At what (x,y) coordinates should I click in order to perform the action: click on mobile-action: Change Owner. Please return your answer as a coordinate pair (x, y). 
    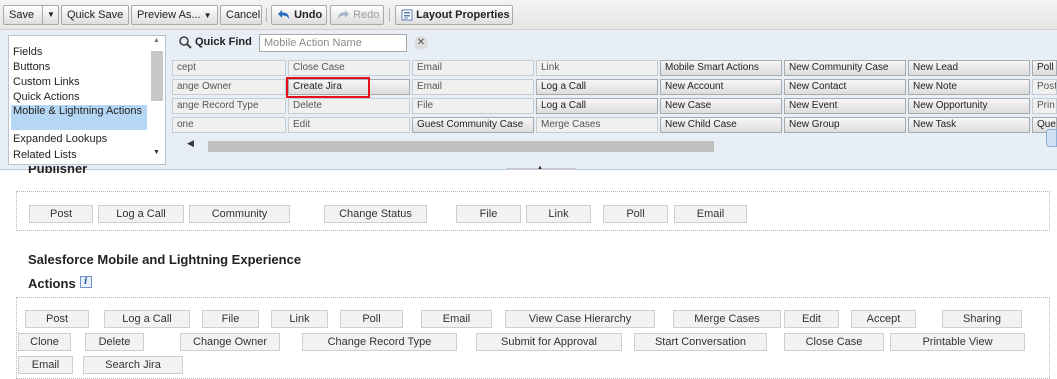
    Looking at the image, I should click on (230, 342).